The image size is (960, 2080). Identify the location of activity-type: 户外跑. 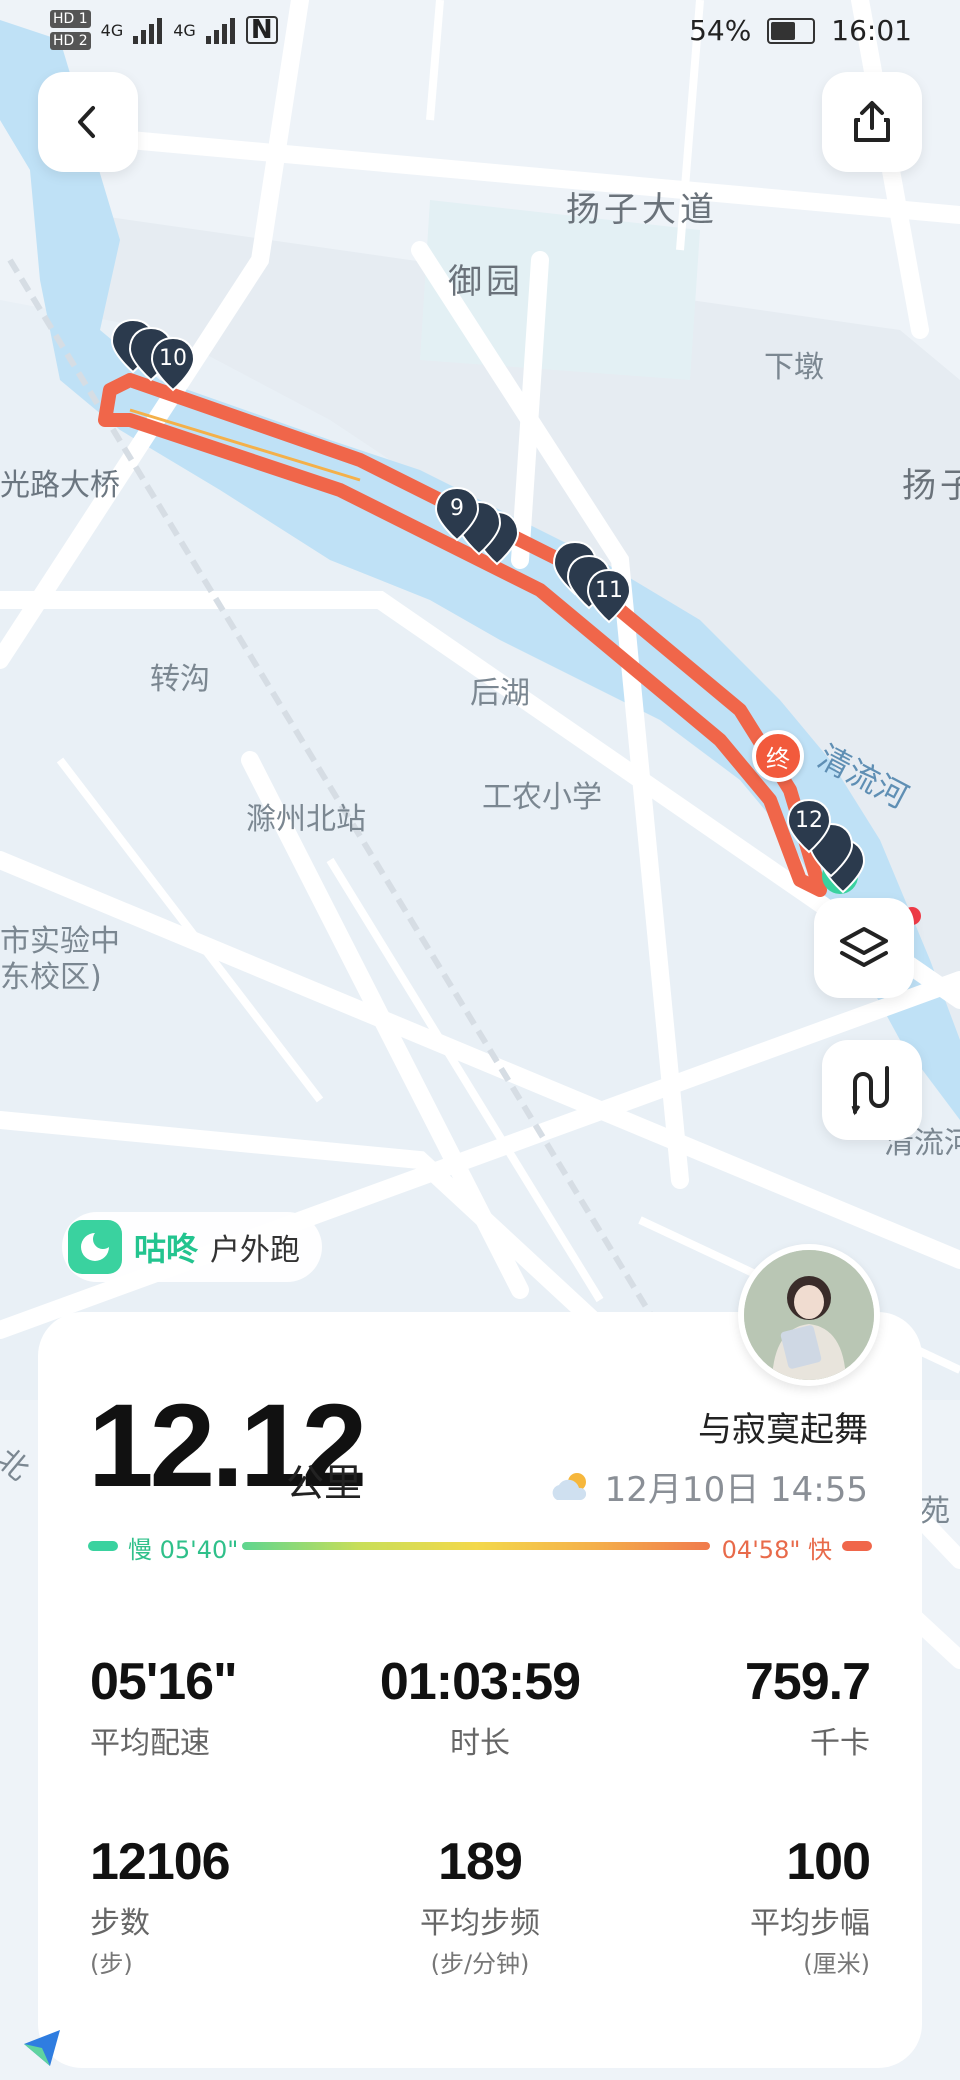
(255, 1250).